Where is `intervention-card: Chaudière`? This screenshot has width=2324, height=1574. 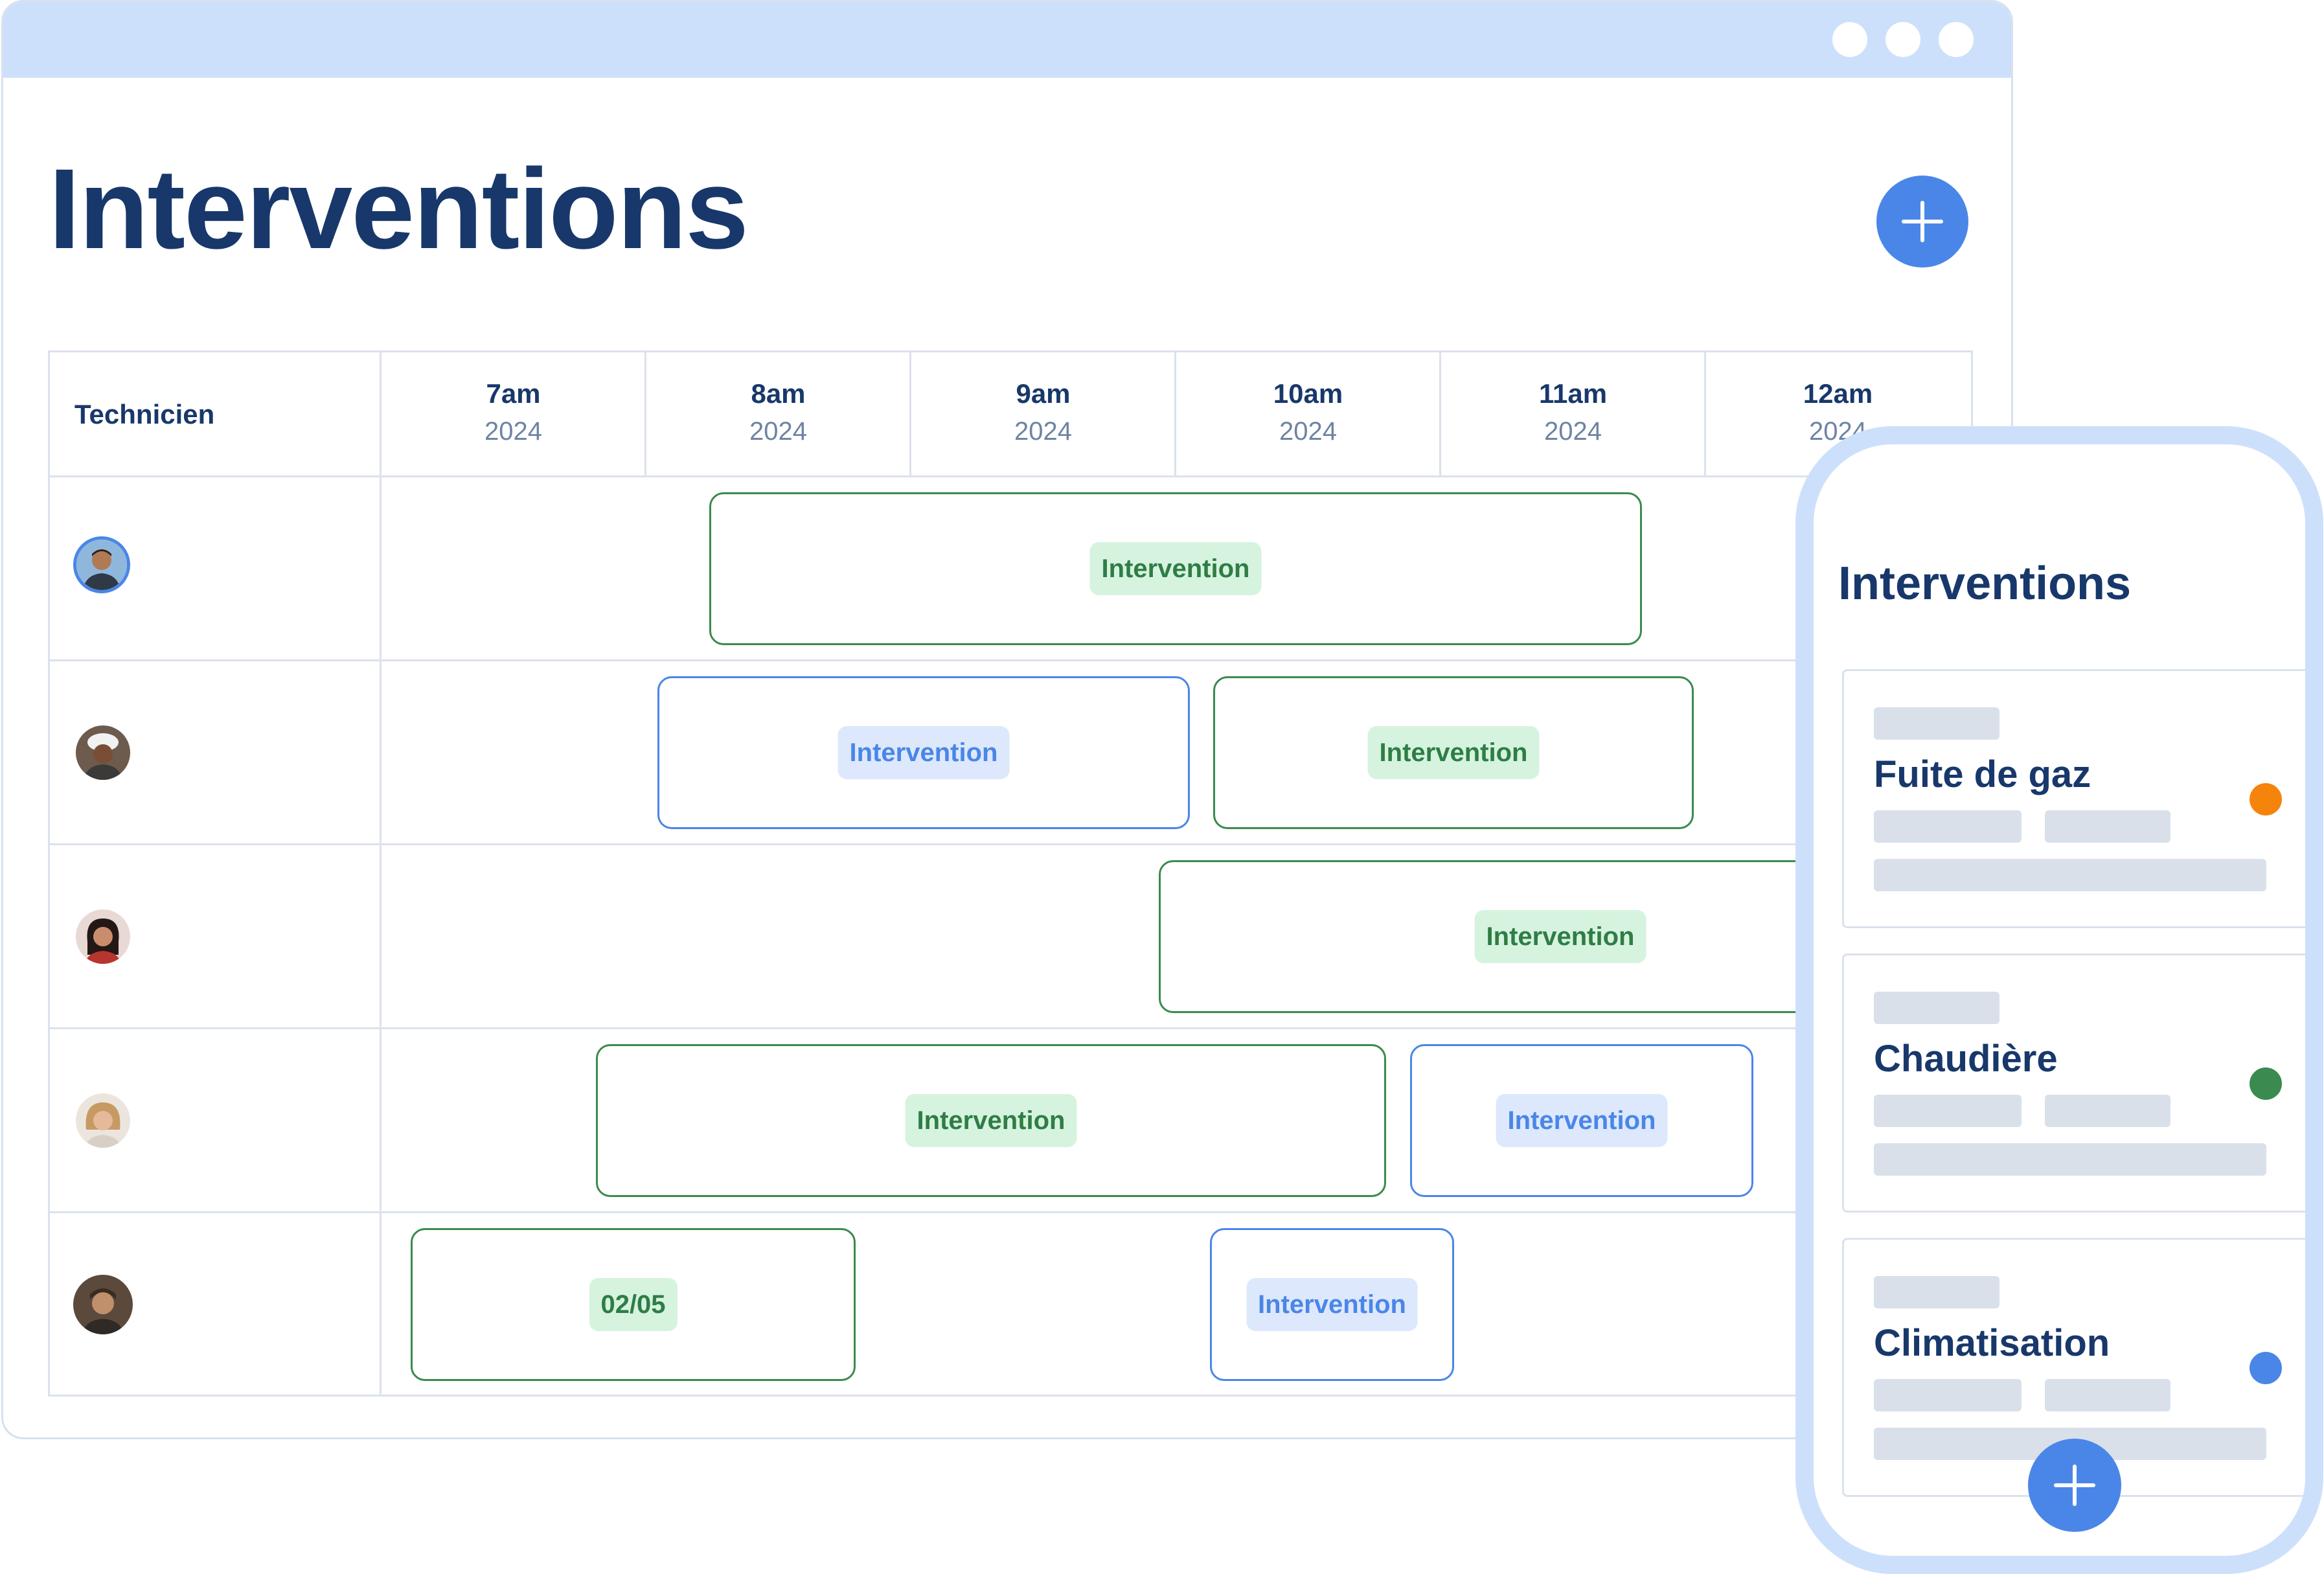 intervention-card: Chaudière is located at coordinates (2073, 1083).